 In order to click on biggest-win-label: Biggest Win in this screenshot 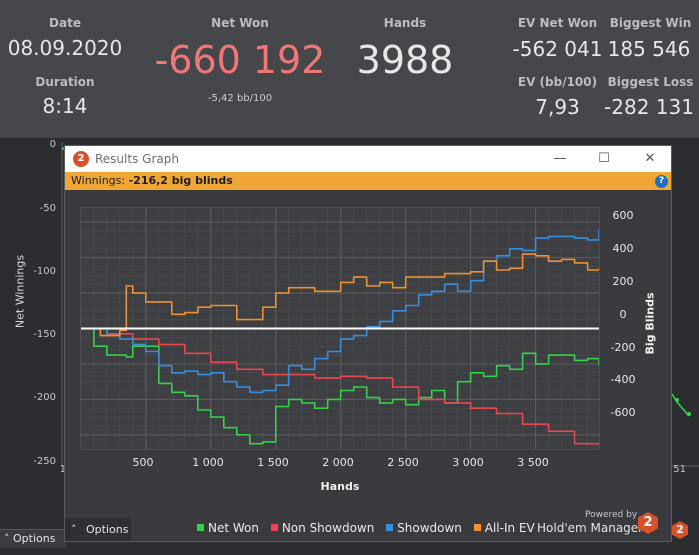, I will do `click(650, 23)`.